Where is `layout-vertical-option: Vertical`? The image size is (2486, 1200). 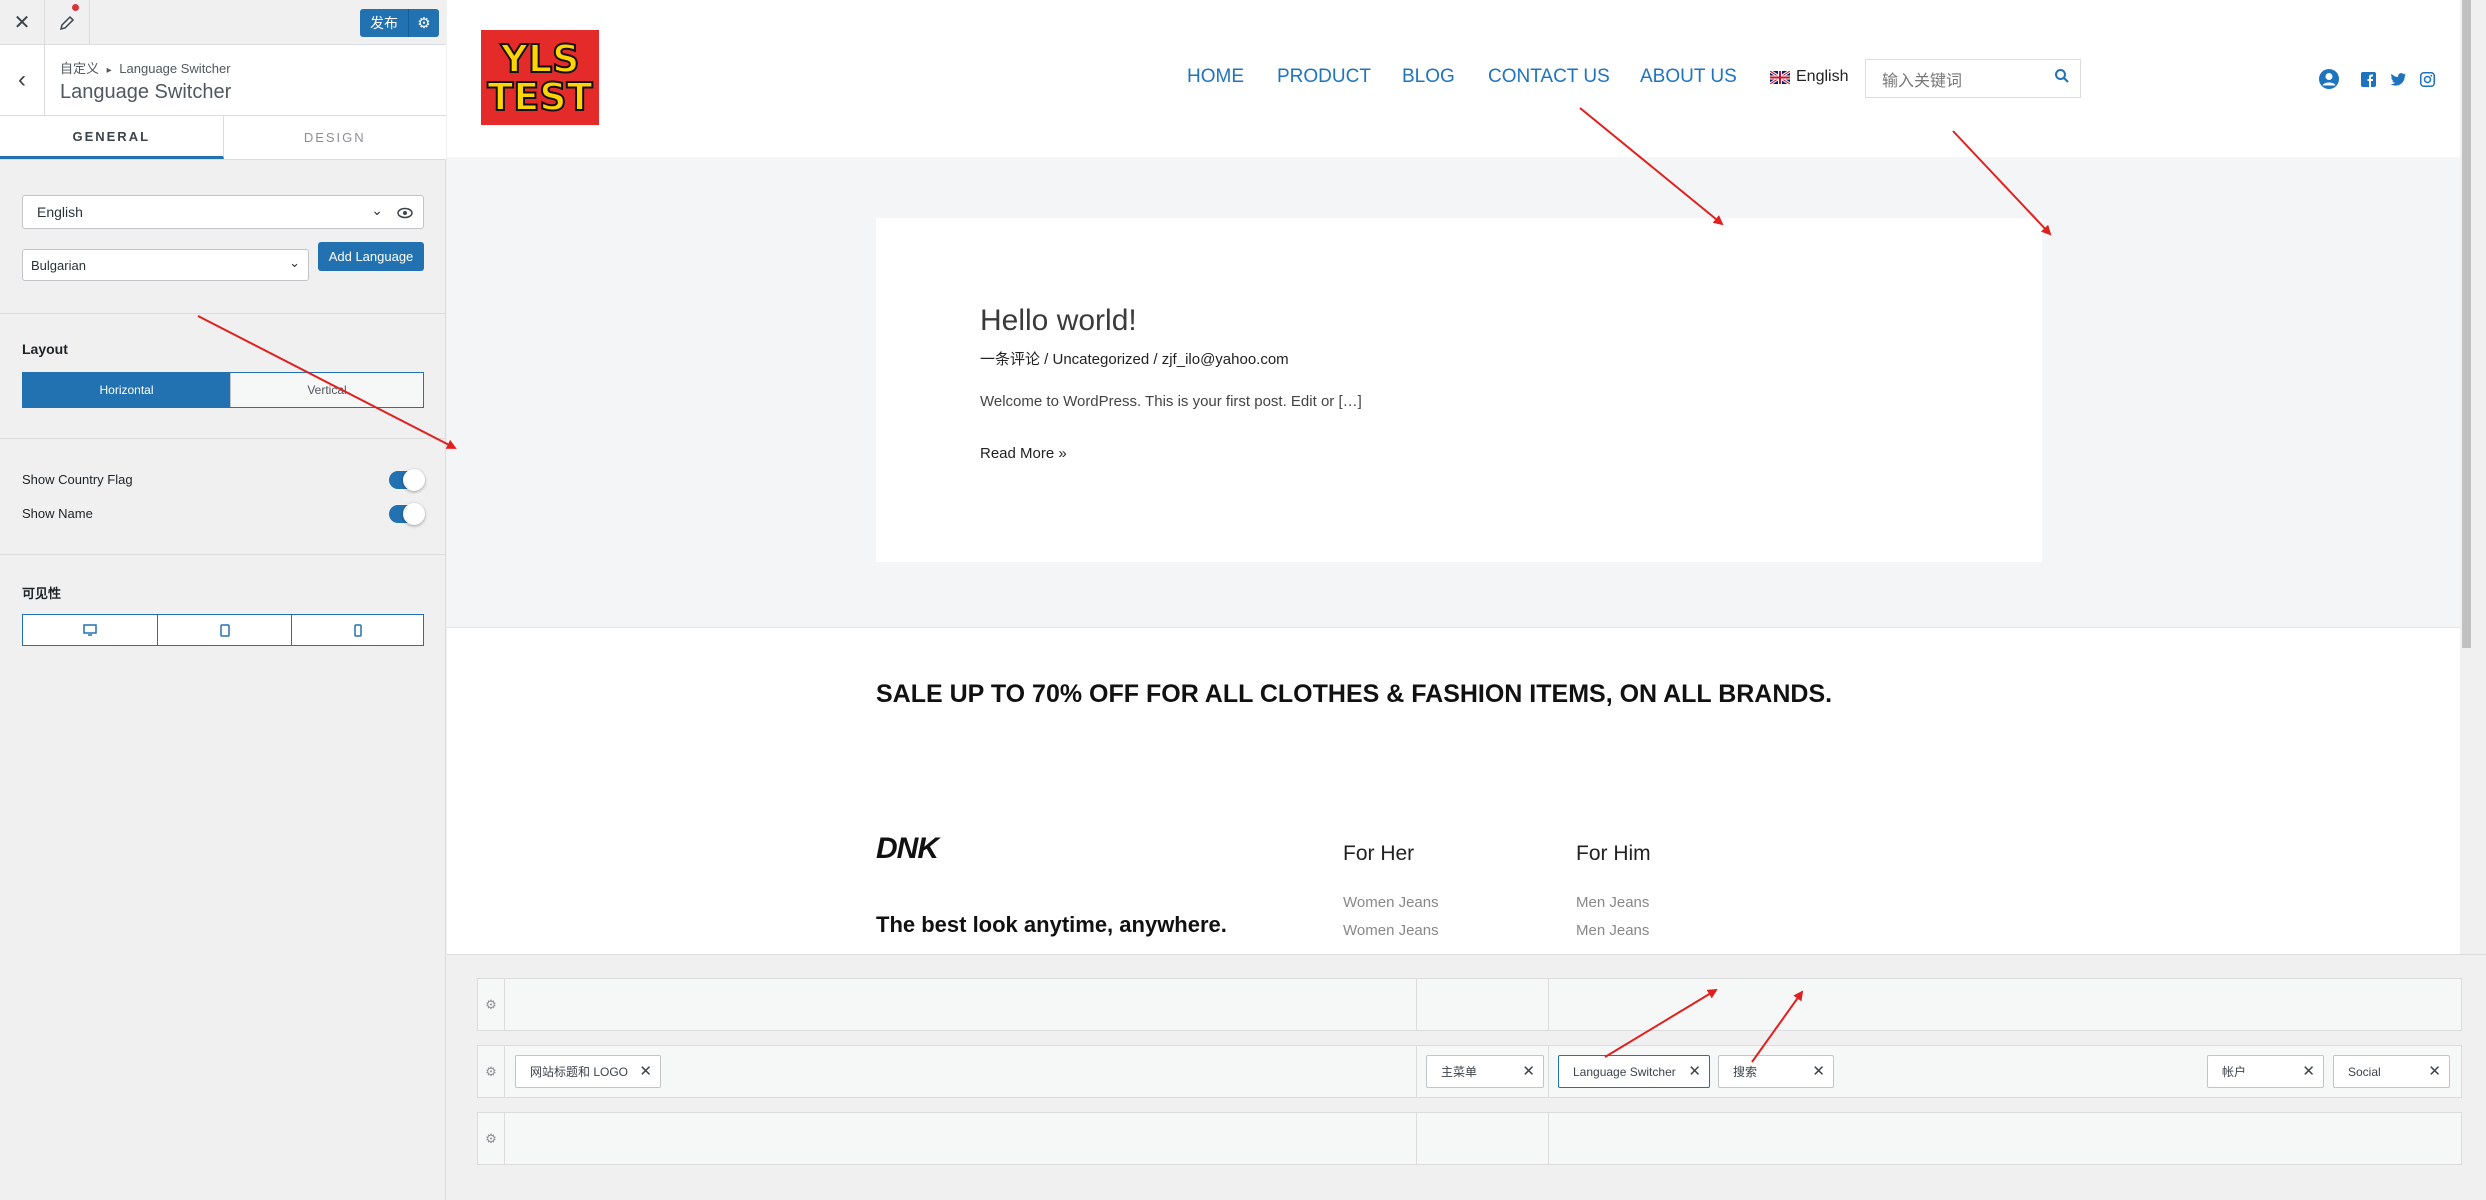 layout-vertical-option: Vertical is located at coordinates (326, 390).